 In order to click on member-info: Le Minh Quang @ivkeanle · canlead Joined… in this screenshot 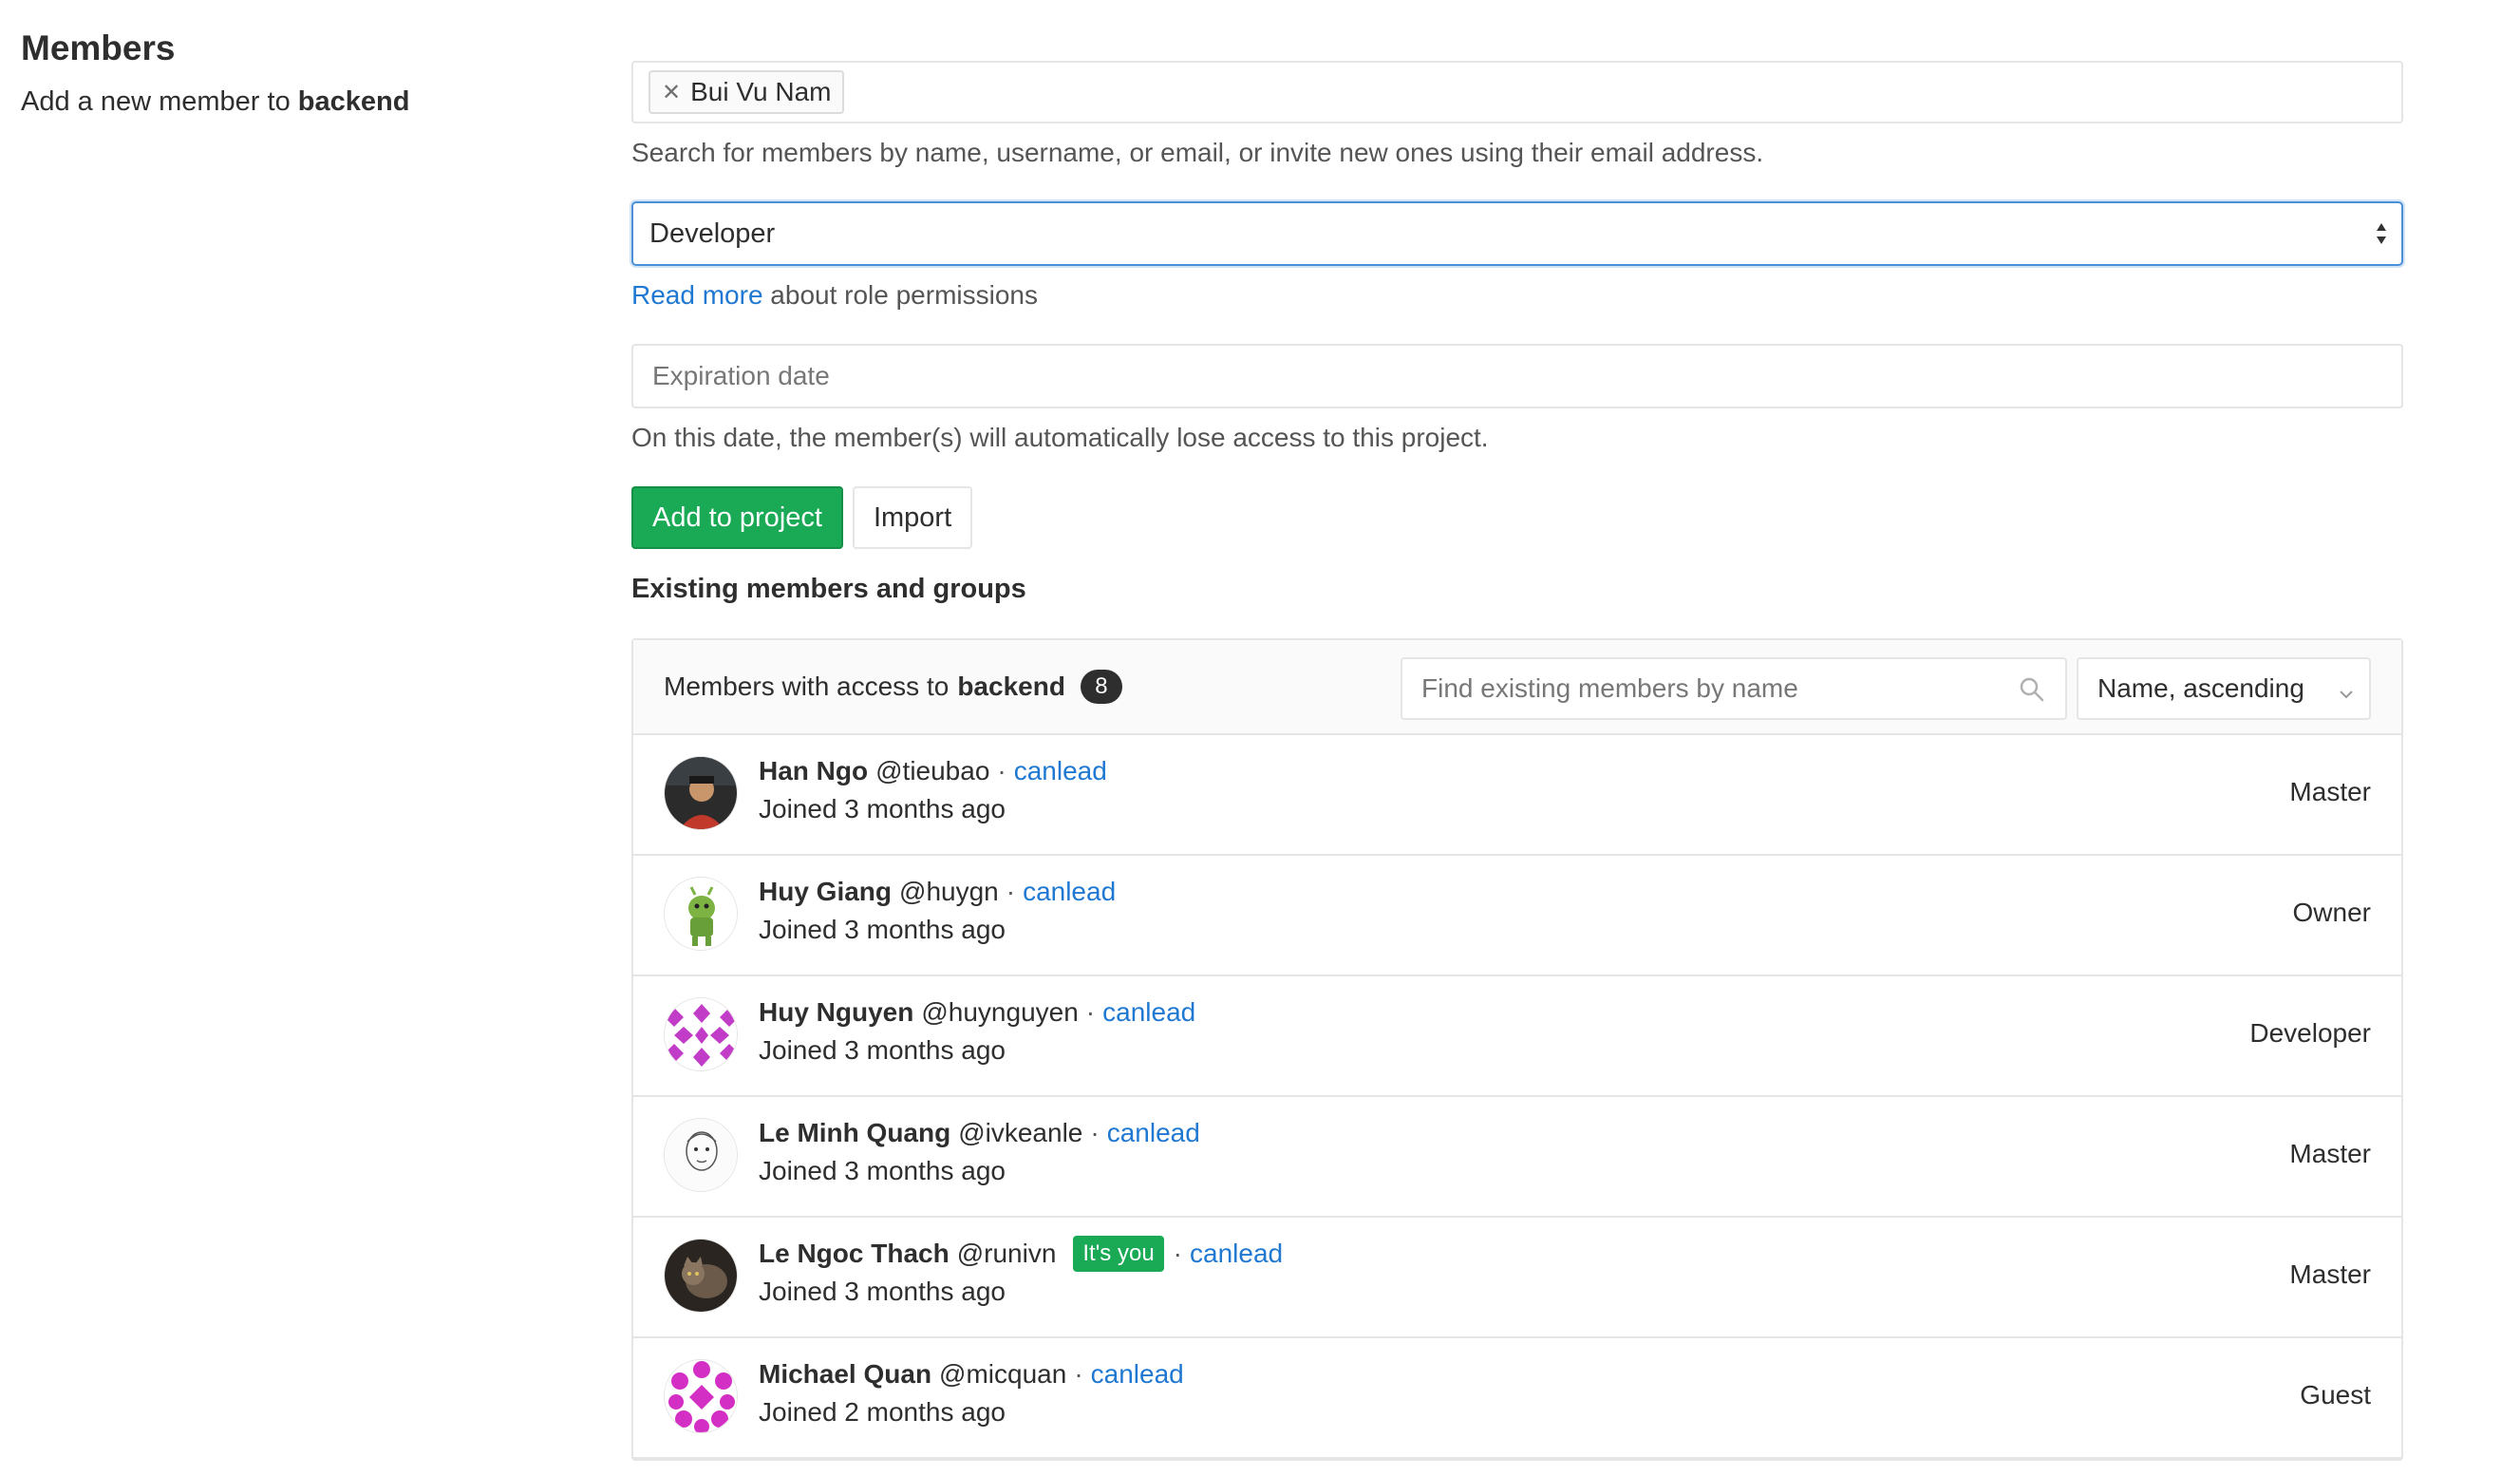, I will do `click(980, 1152)`.